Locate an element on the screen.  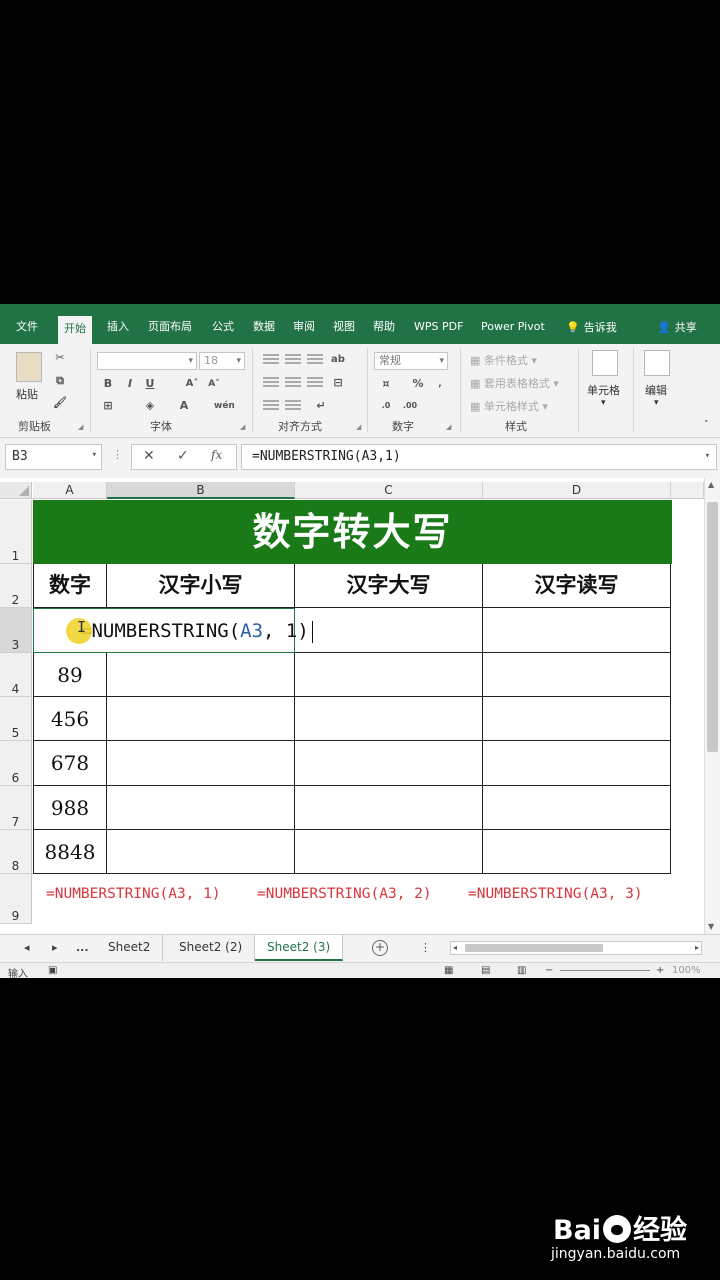
cells-button: 单元格 is located at coordinates (603, 390).